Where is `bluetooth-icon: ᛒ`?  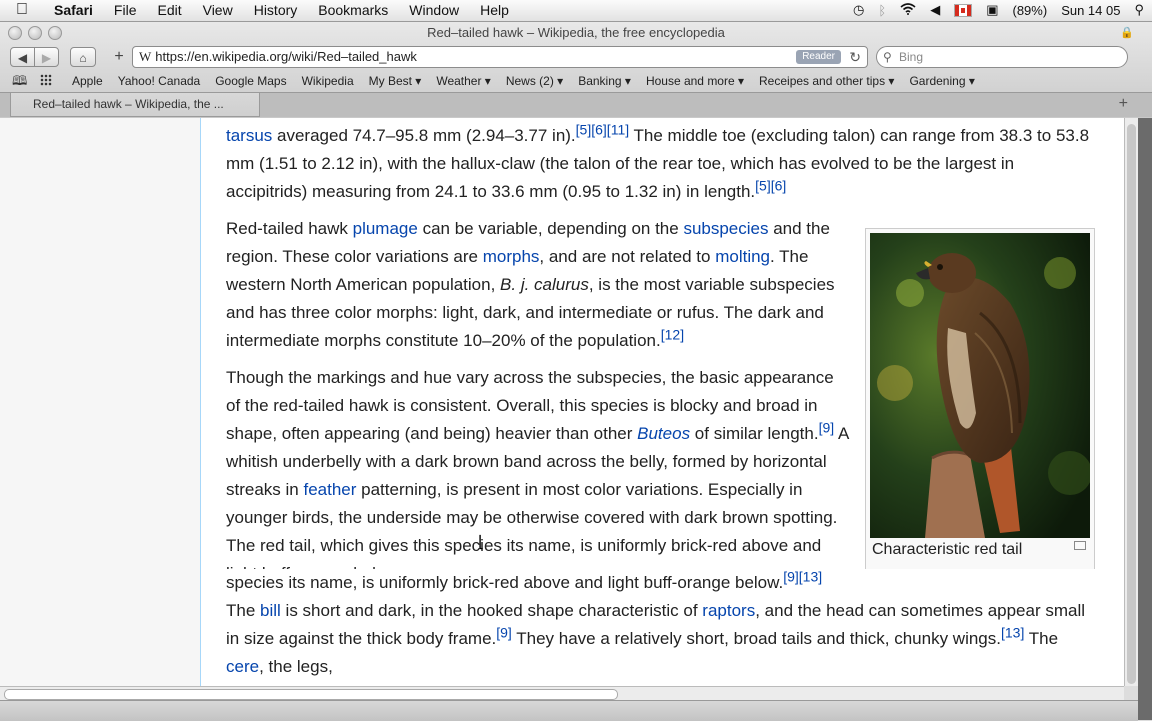
bluetooth-icon: ᛒ is located at coordinates (882, 10).